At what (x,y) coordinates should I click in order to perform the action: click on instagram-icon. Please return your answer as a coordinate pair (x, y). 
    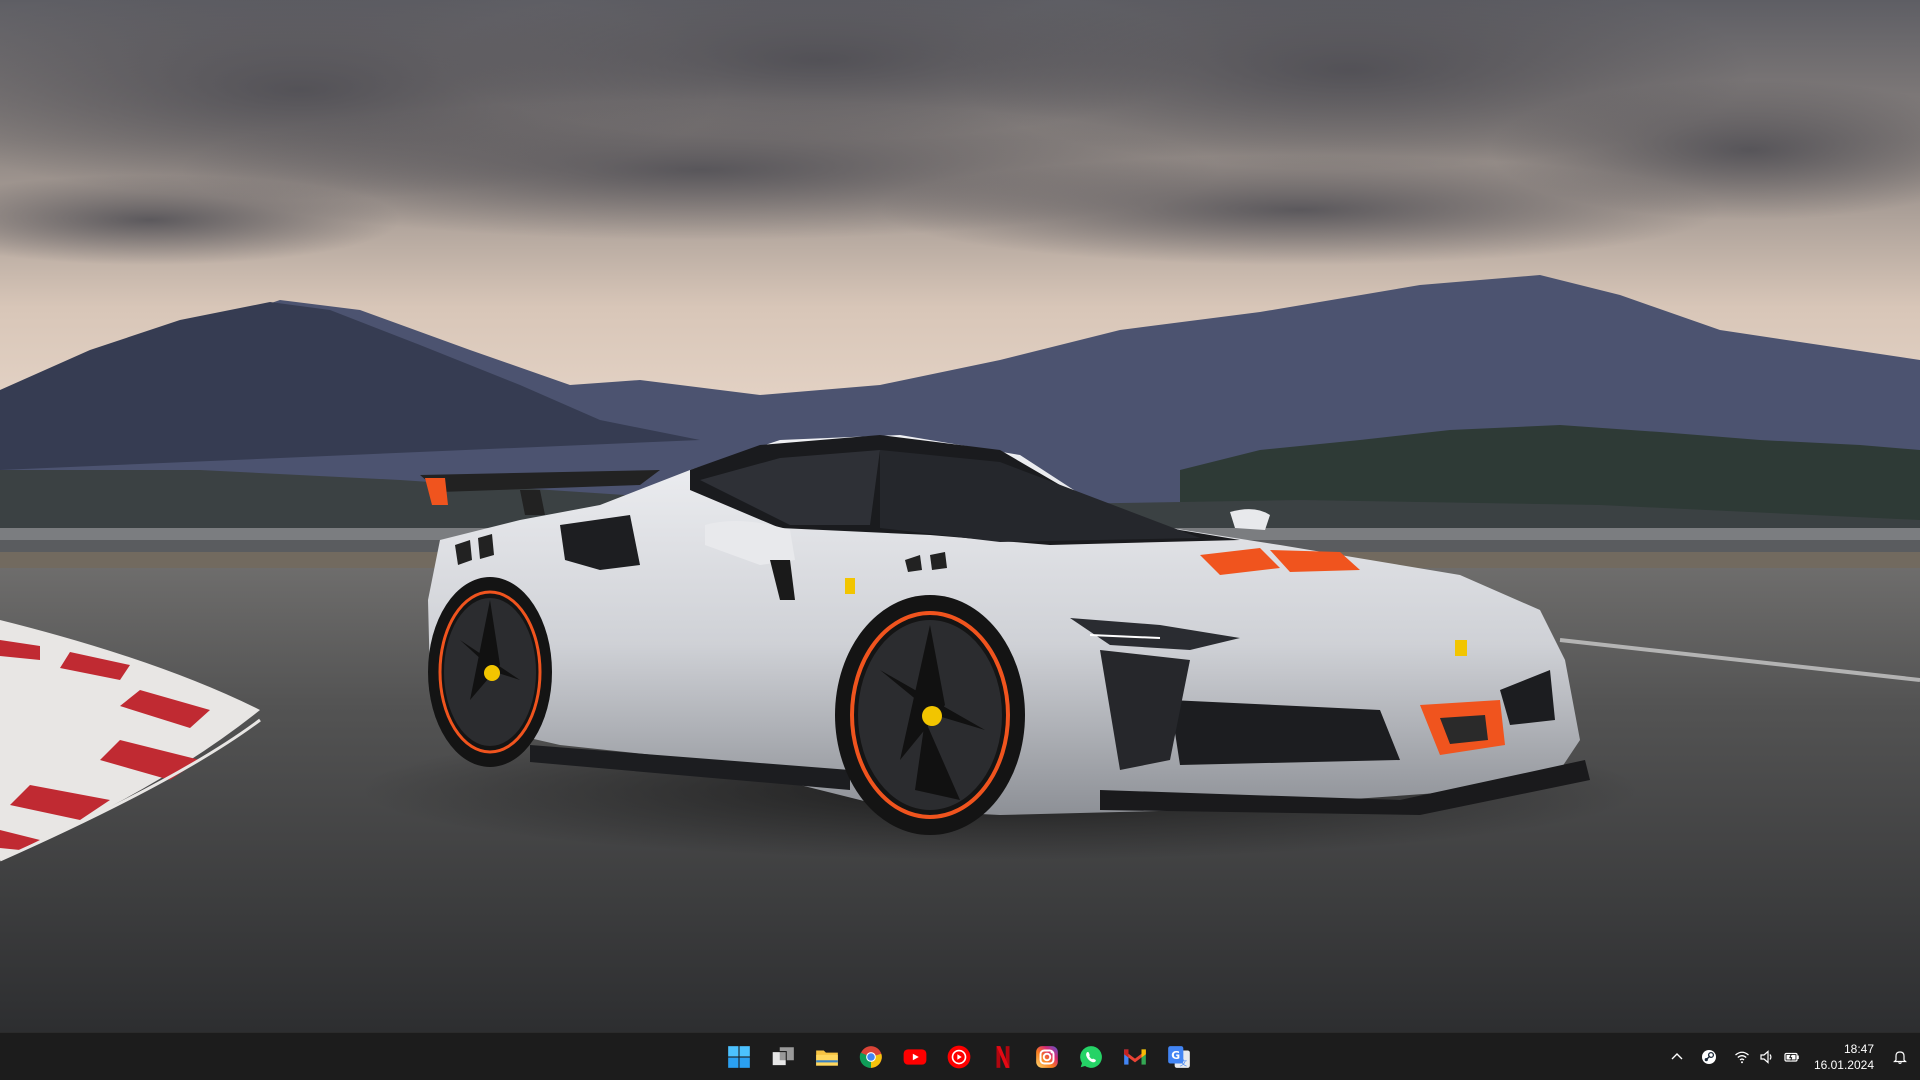
    Looking at the image, I should click on (1047, 1057).